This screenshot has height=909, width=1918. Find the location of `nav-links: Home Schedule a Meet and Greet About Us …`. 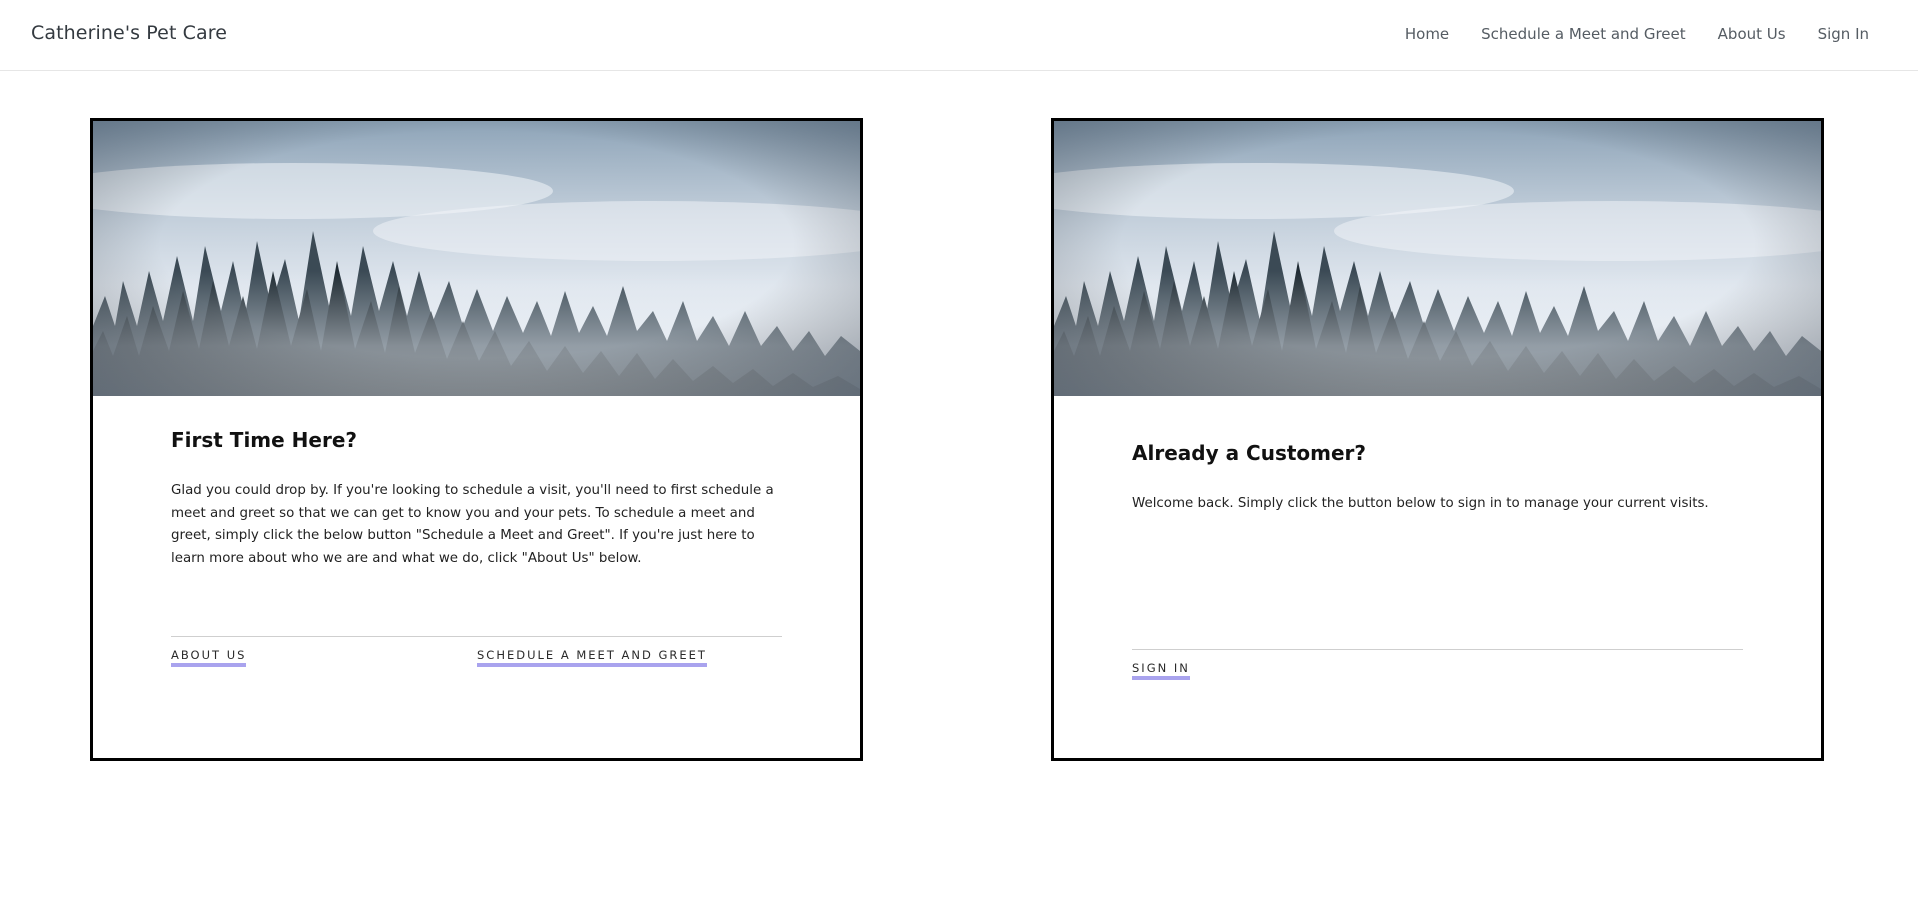

nav-links: Home Schedule a Meet and Greet About Us … is located at coordinates (1637, 34).